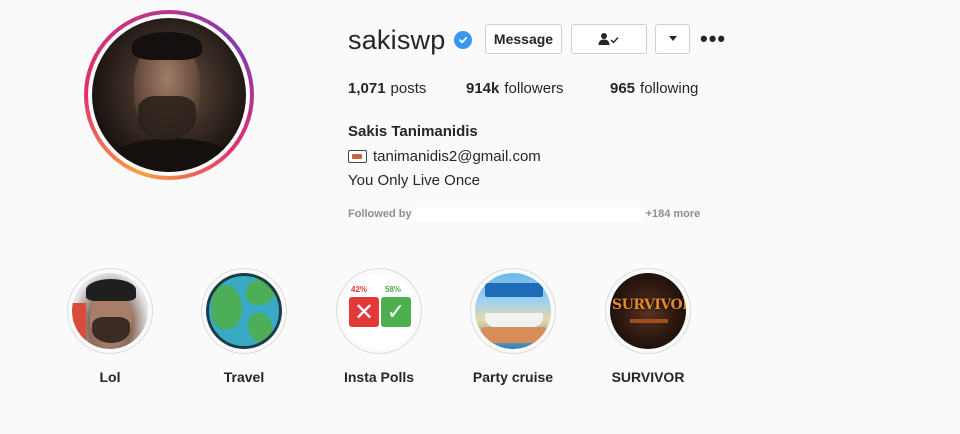 This screenshot has width=960, height=434. What do you see at coordinates (359, 289) in the screenshot?
I see `poll-left-percent: 42%` at bounding box center [359, 289].